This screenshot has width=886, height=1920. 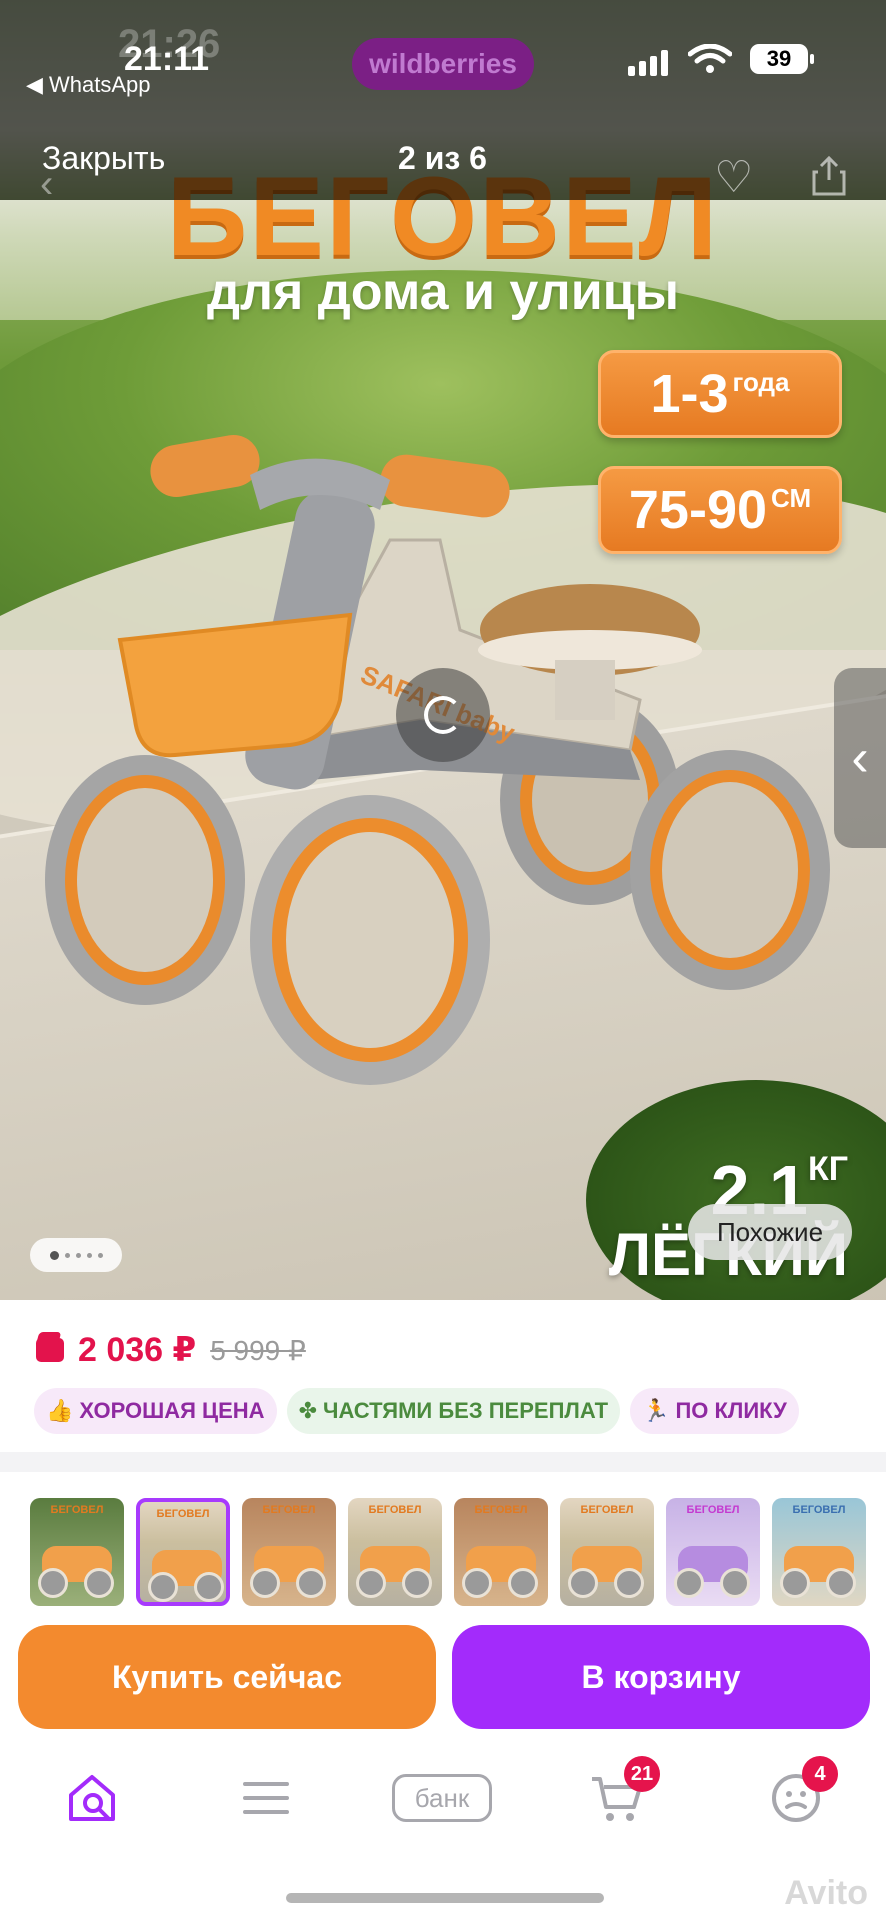 What do you see at coordinates (443, 64) in the screenshot?
I see `wildberries-logo: wildberries` at bounding box center [443, 64].